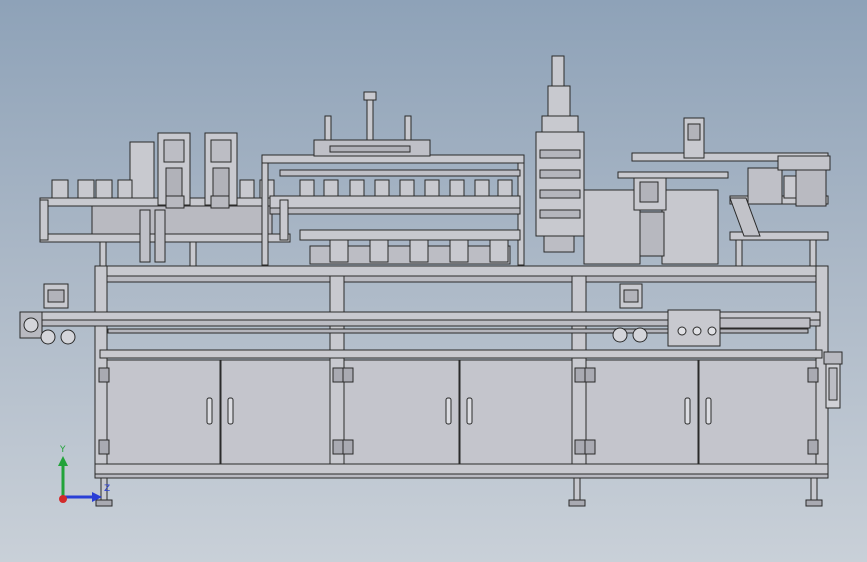 Image resolution: width=867 pixels, height=562 pixels. Describe the element at coordinates (63, 499) in the screenshot. I see `x-axis-origin-icon` at that location.